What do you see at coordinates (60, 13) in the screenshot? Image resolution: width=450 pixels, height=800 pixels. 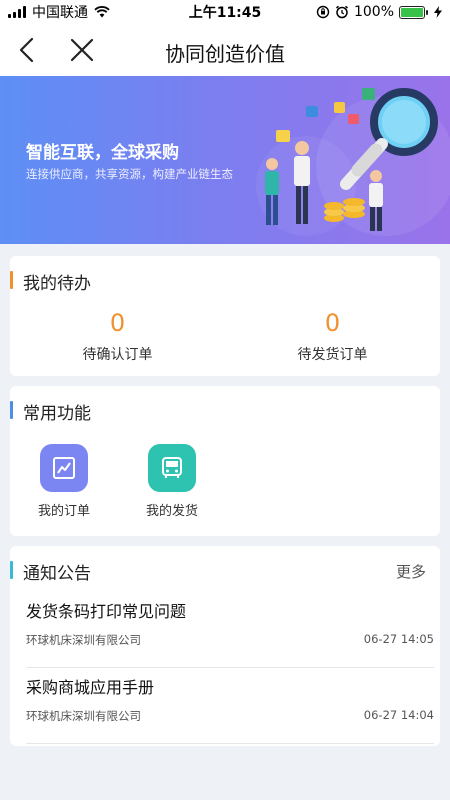 I see `carrier-label: 中国联通` at bounding box center [60, 13].